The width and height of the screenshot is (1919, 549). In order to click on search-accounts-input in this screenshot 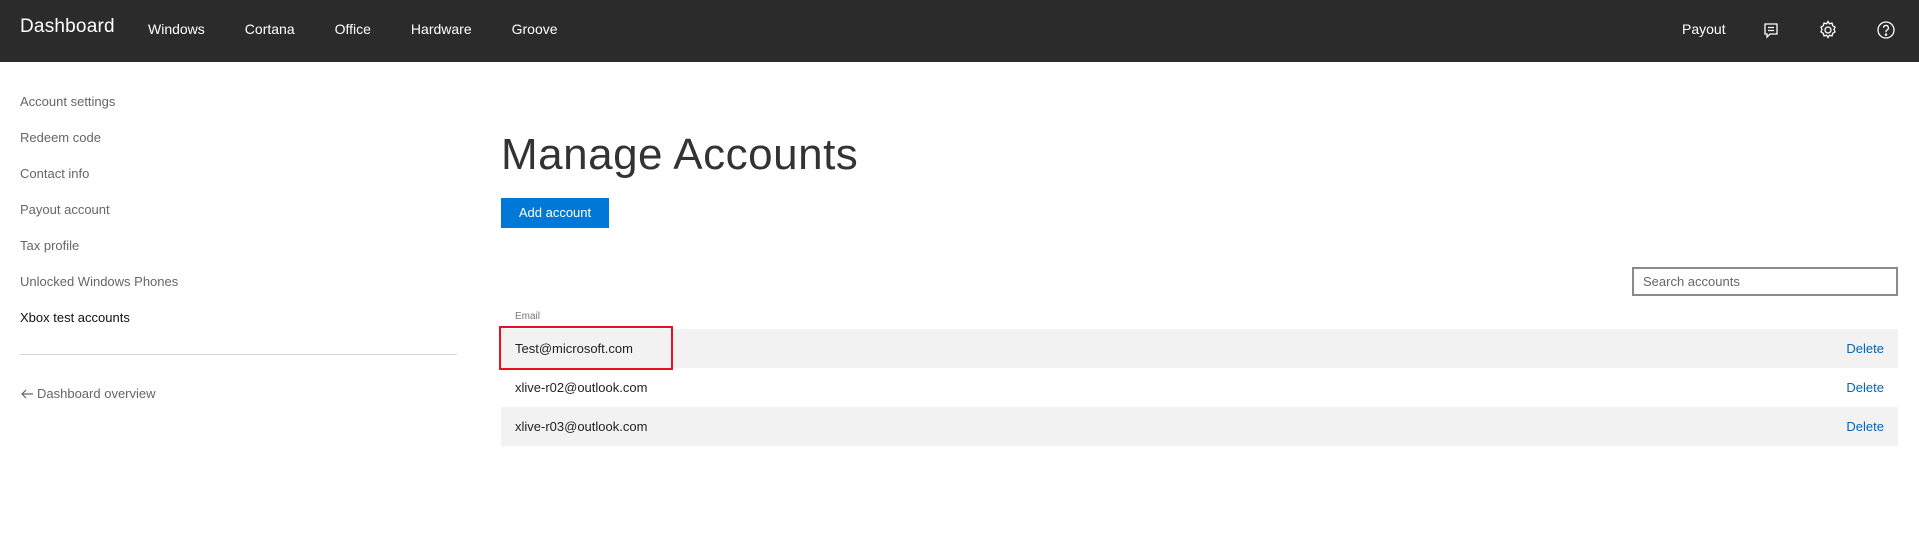, I will do `click(1765, 281)`.